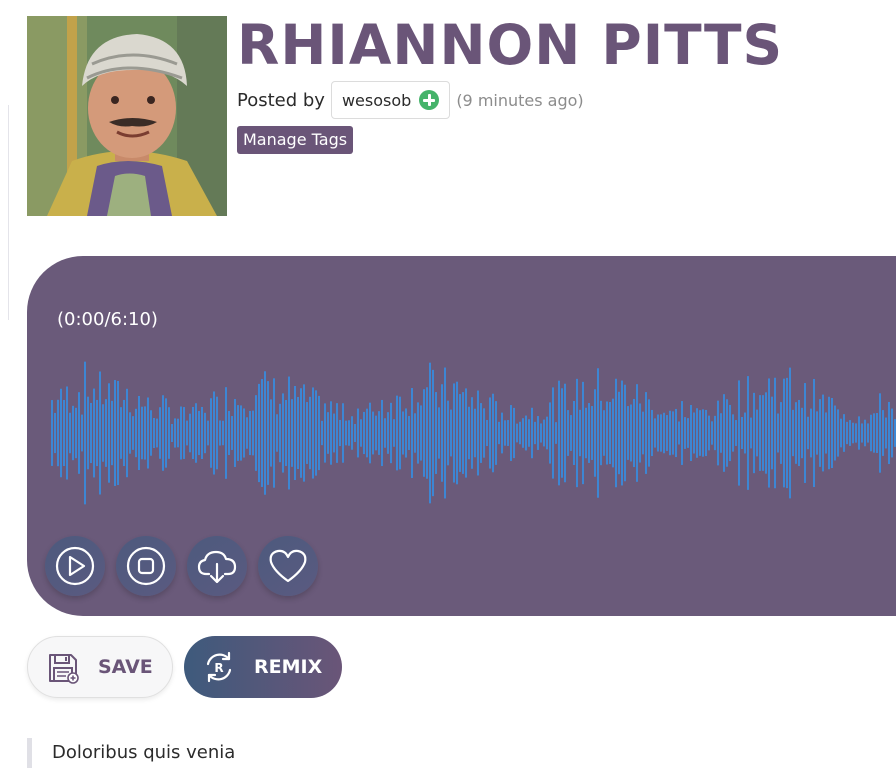 Image resolution: width=896 pixels, height=782 pixels. I want to click on author-chip: wesosob, so click(390, 100).